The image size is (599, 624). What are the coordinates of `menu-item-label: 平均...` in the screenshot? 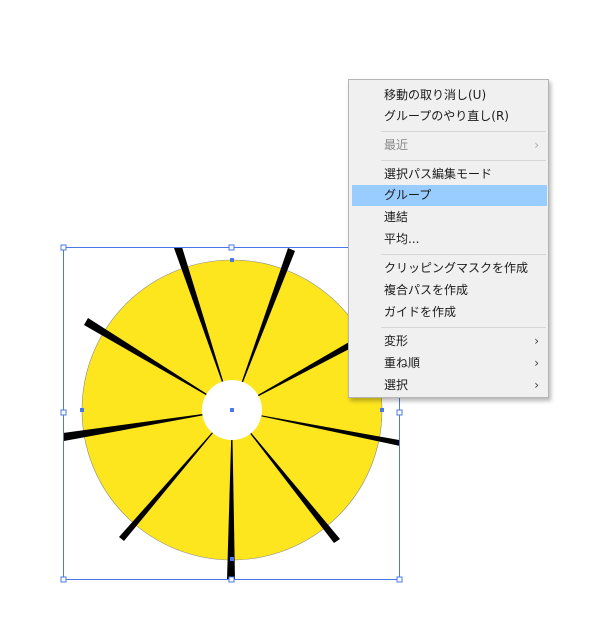 It's located at (402, 239).